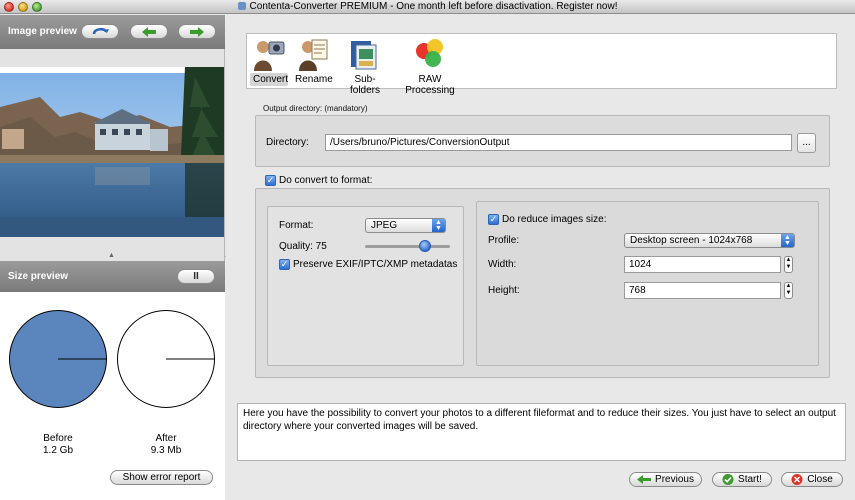 The height and width of the screenshot is (500, 855). I want to click on quality-slider-track, so click(407, 246).